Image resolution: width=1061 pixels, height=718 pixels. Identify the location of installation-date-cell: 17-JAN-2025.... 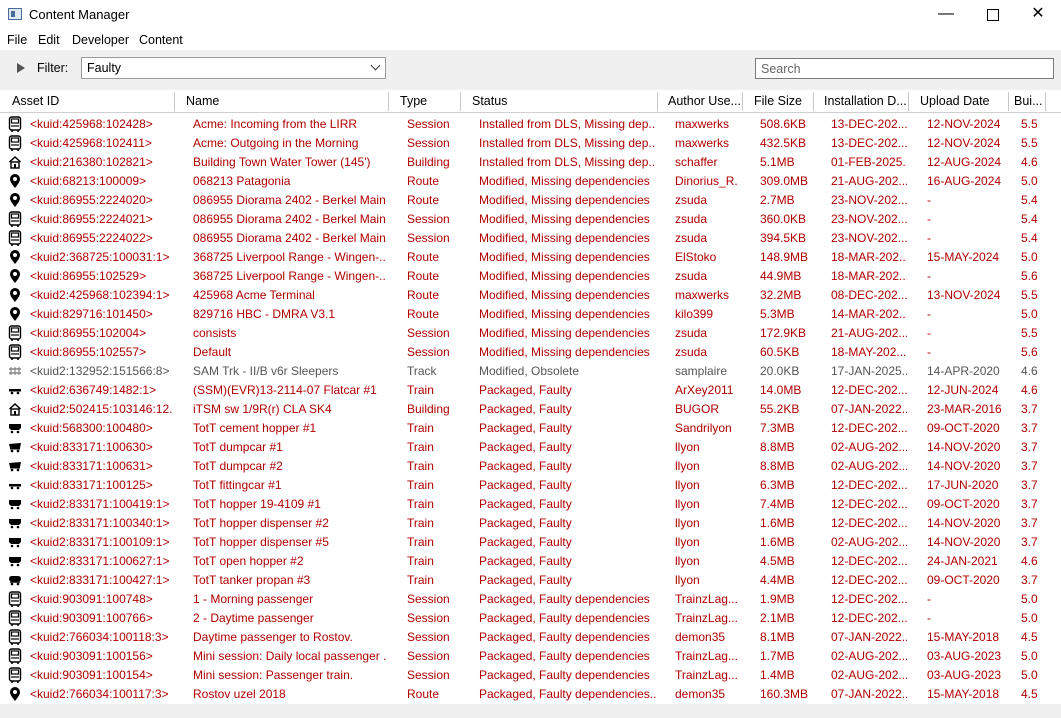
(869, 371).